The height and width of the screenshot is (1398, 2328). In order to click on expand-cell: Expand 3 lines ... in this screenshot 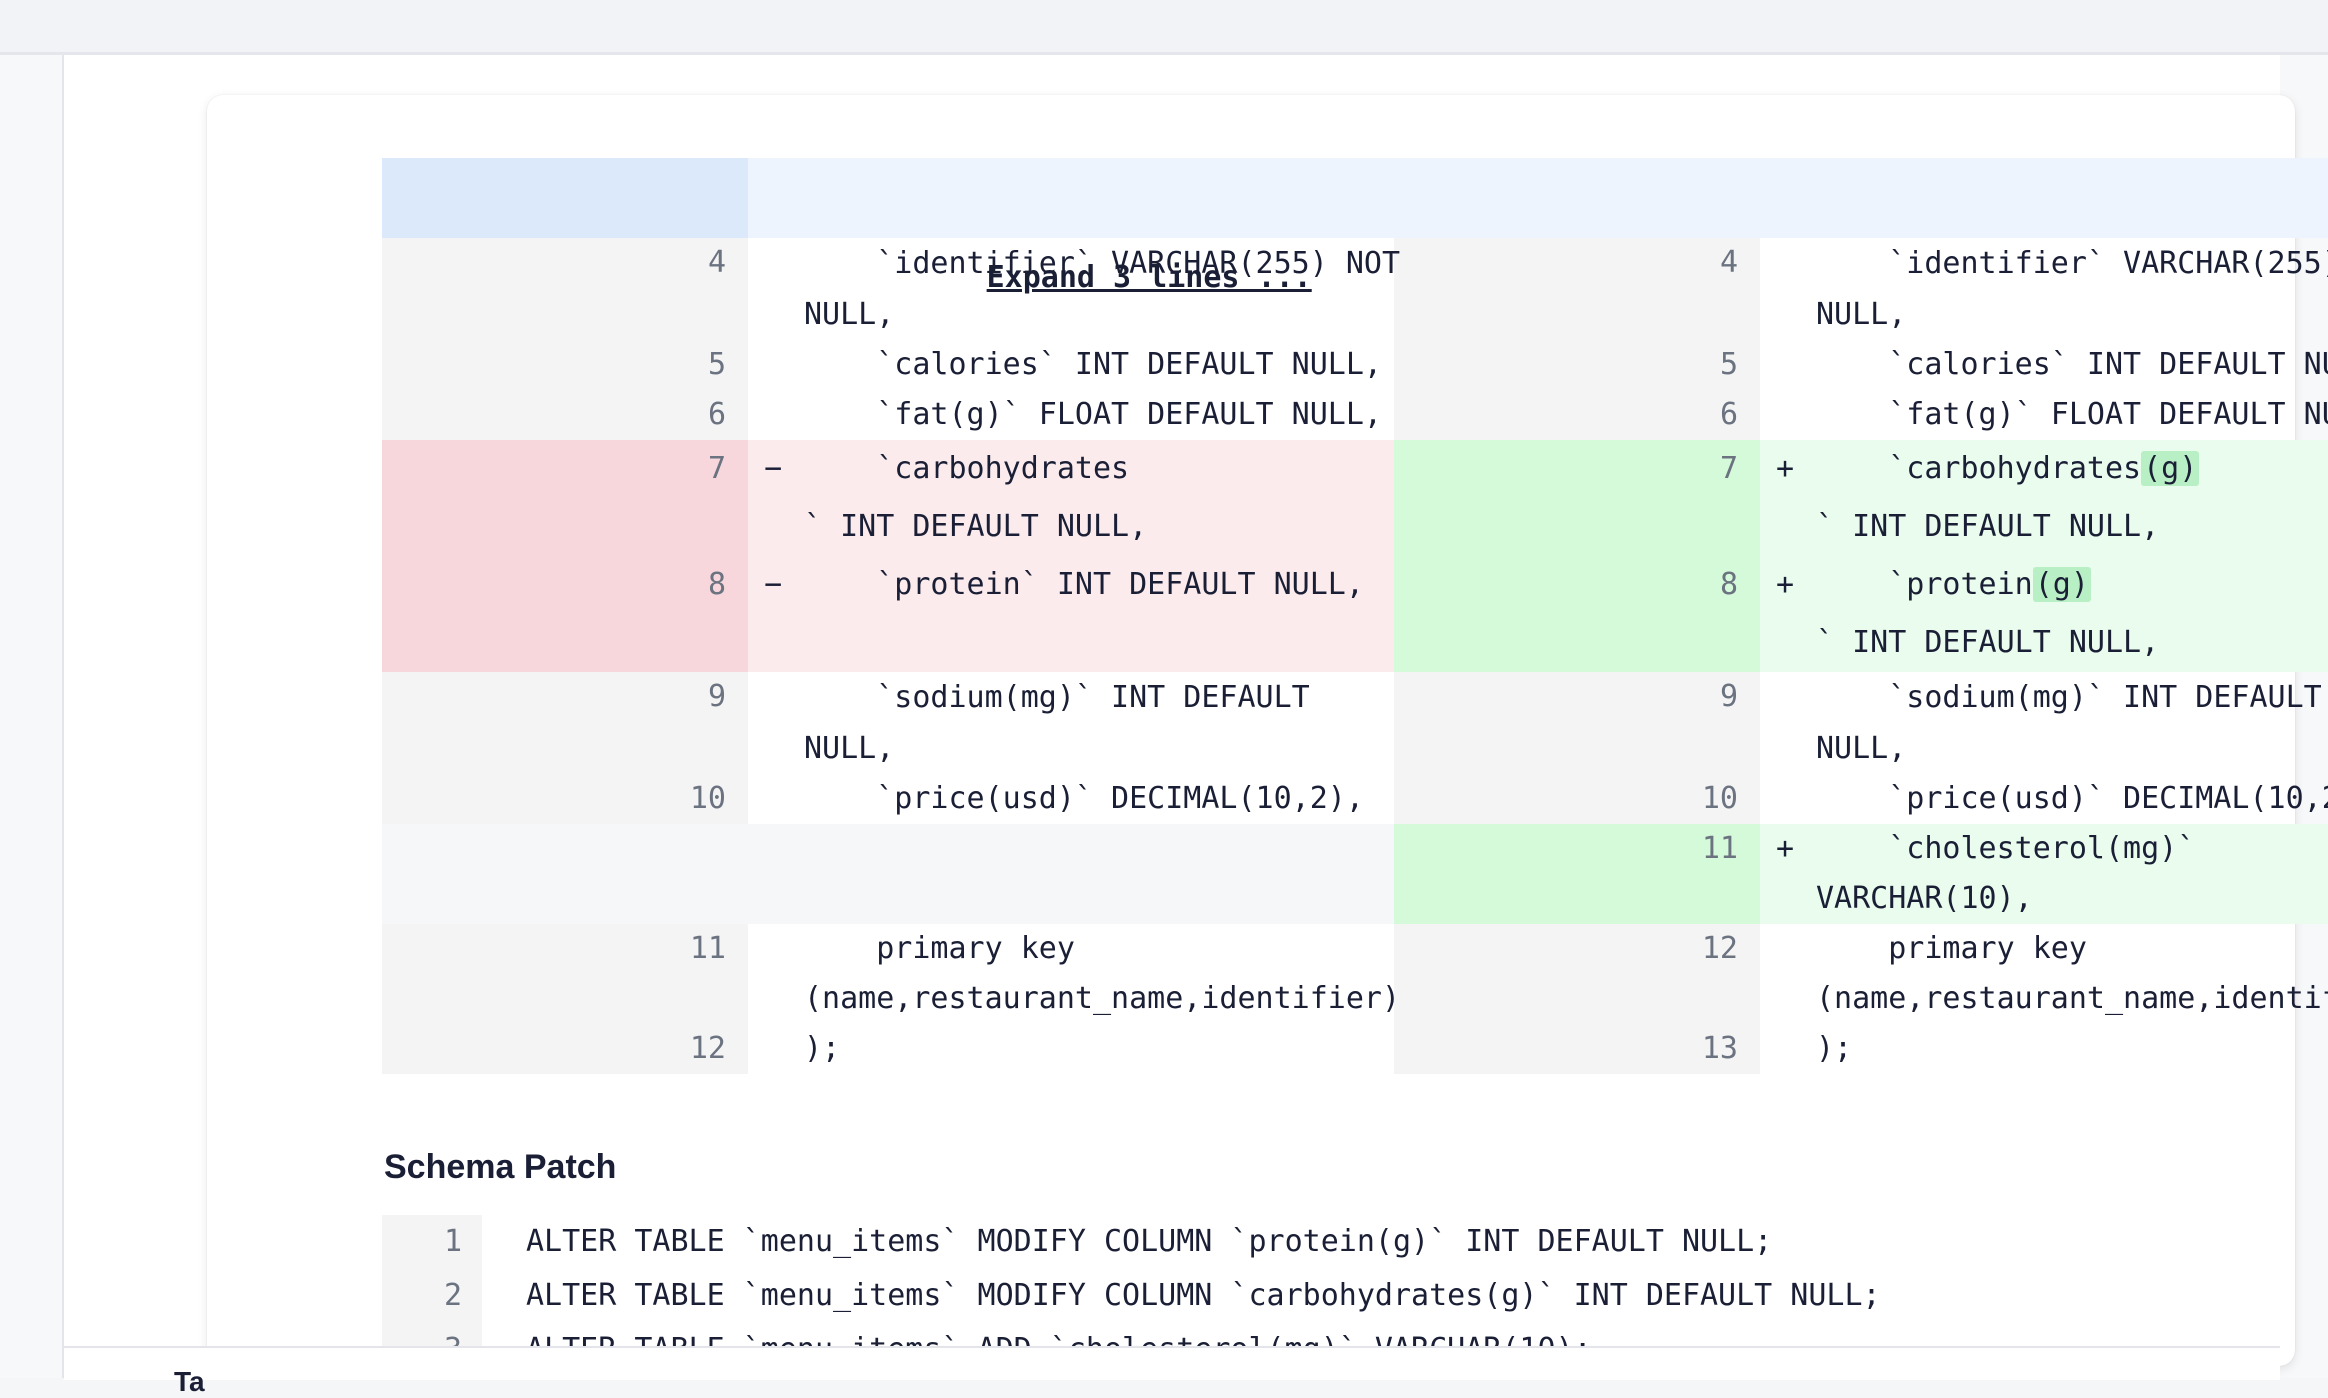, I will do `click(1538, 226)`.